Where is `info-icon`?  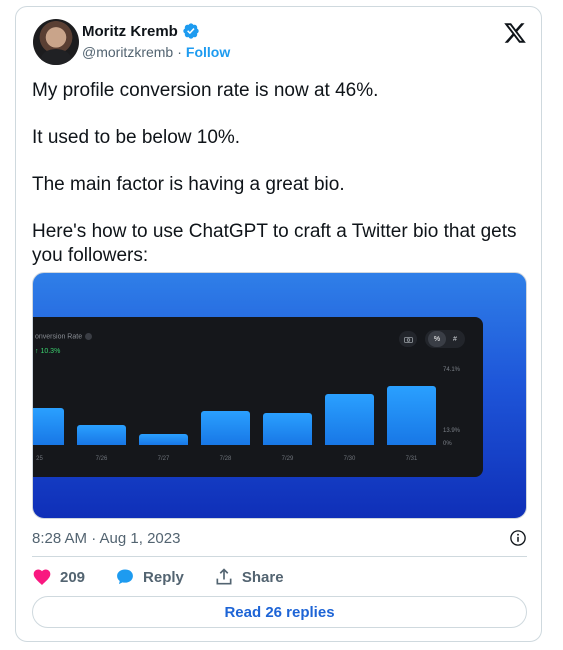
info-icon is located at coordinates (518, 538).